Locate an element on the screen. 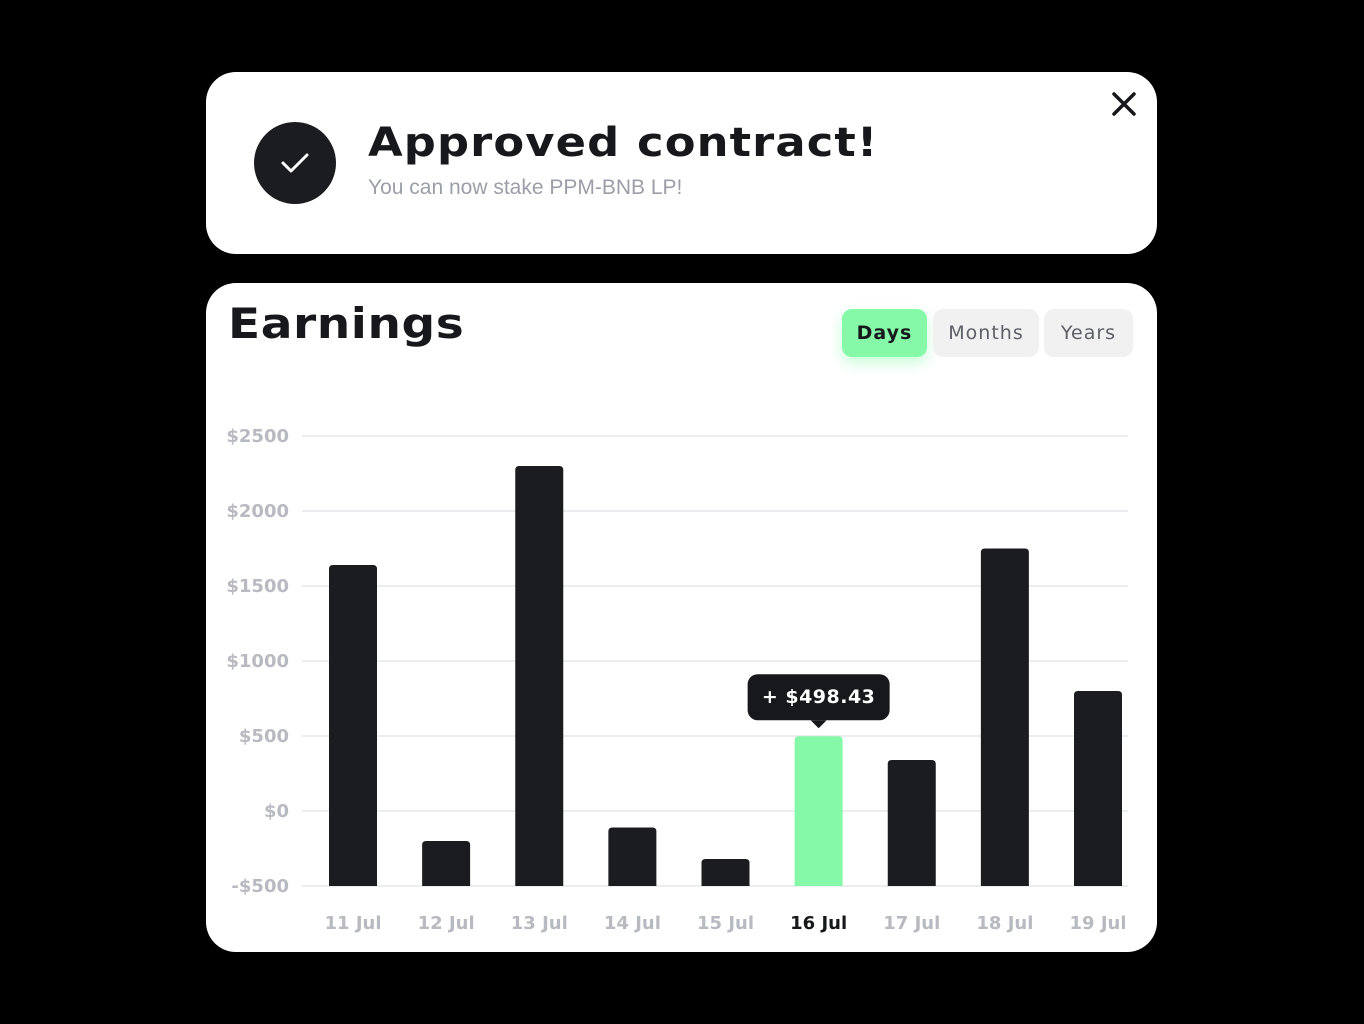 This screenshot has height=1024, width=1364. x-tick-label: 14 Jul is located at coordinates (632, 923).